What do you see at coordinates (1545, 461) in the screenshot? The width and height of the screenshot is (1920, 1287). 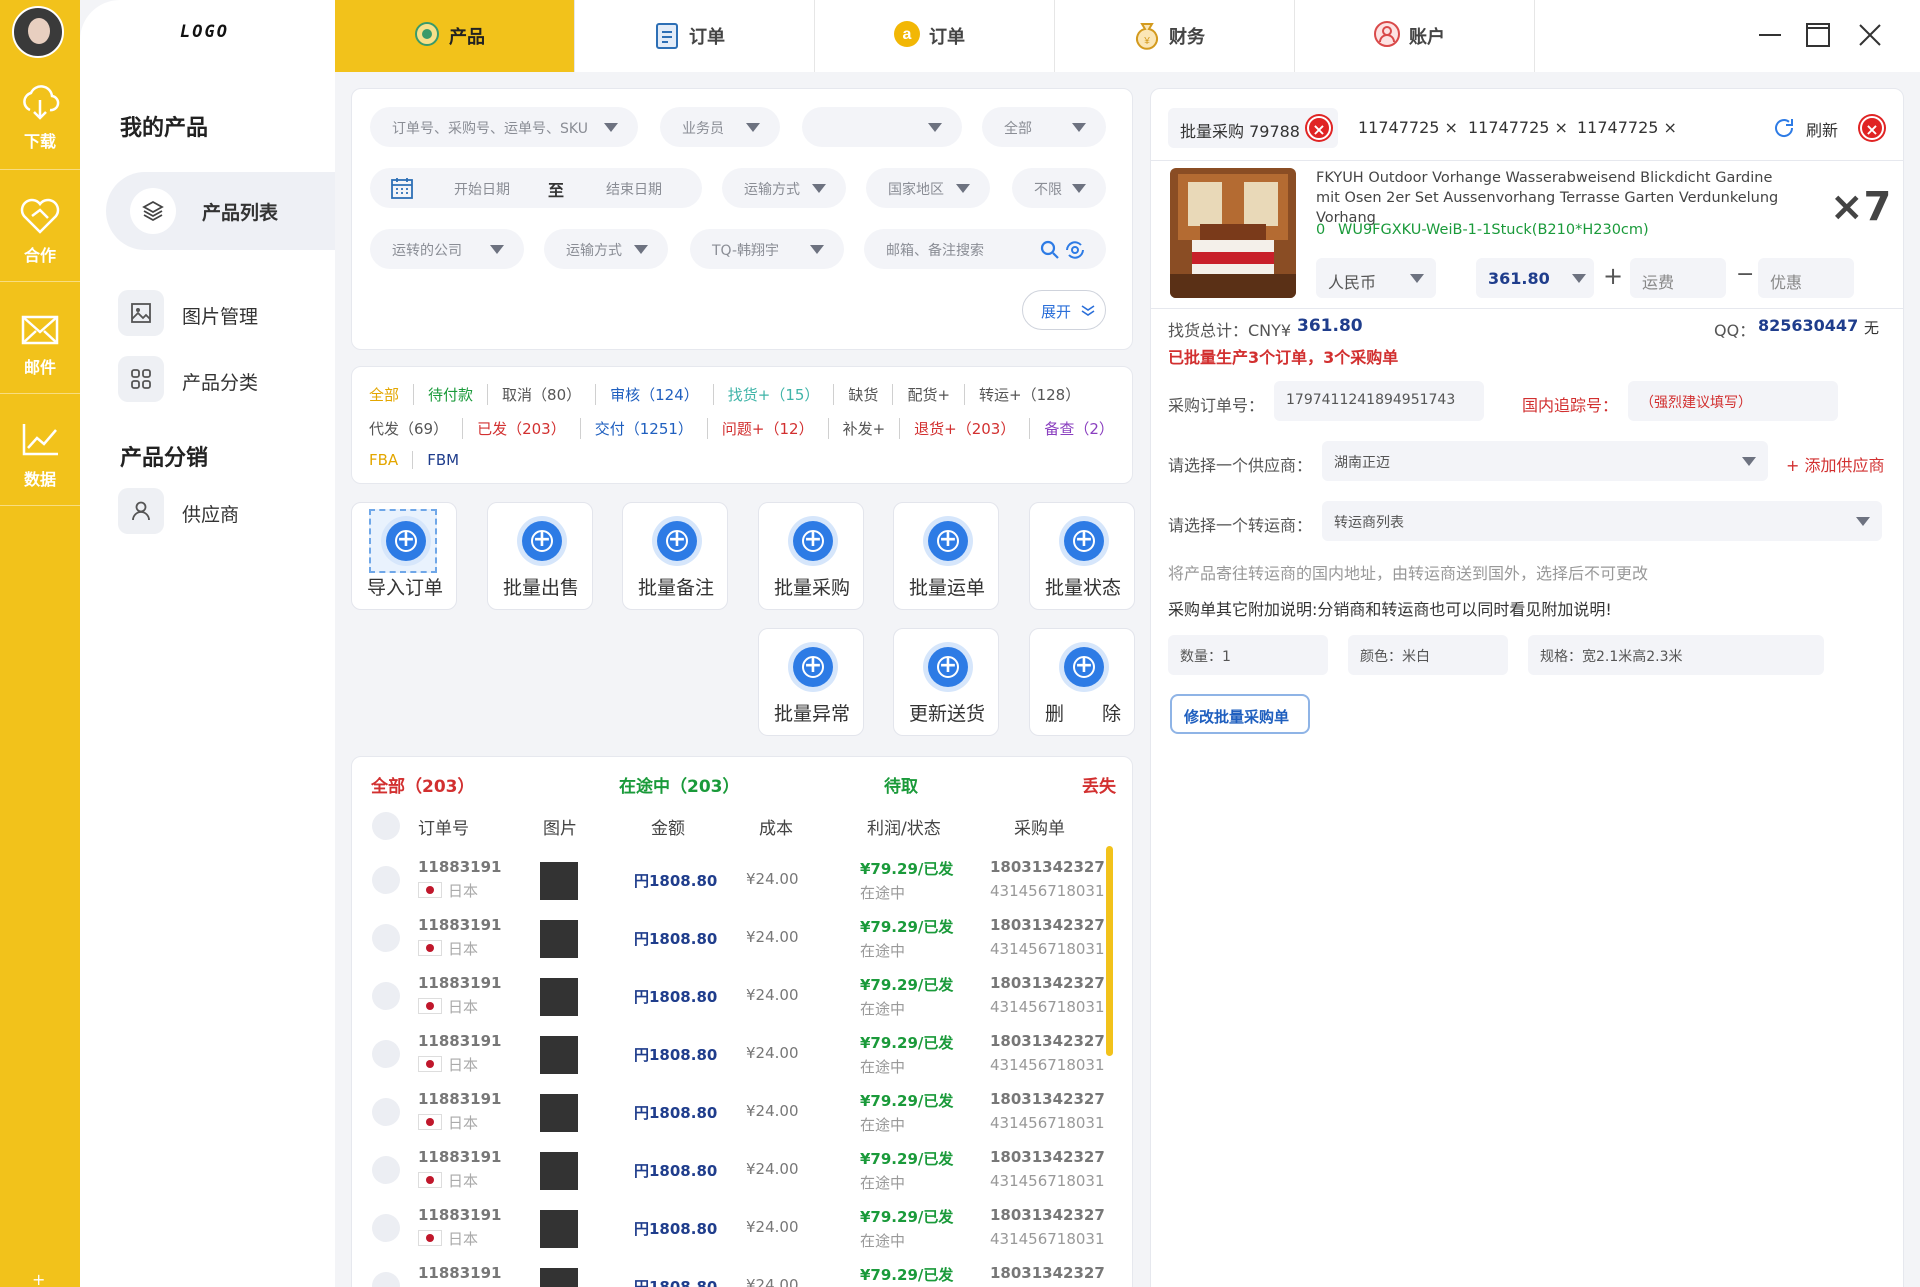 I see `supplier-select: 湖南正迈` at bounding box center [1545, 461].